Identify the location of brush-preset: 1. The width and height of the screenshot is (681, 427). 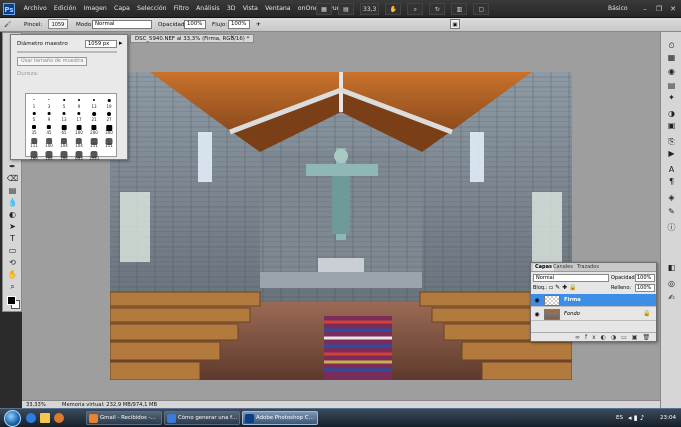
(34, 102).